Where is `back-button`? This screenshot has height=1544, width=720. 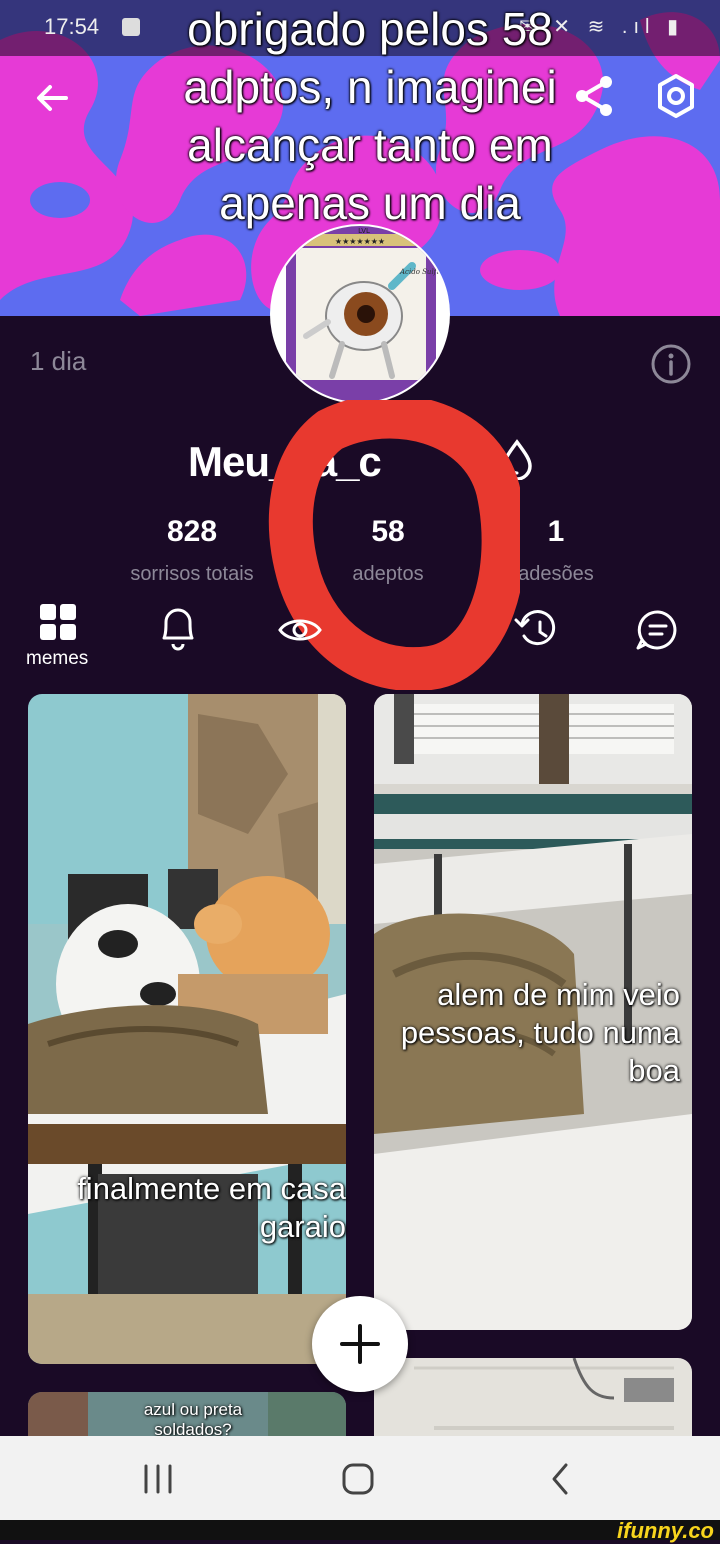 back-button is located at coordinates (52, 98).